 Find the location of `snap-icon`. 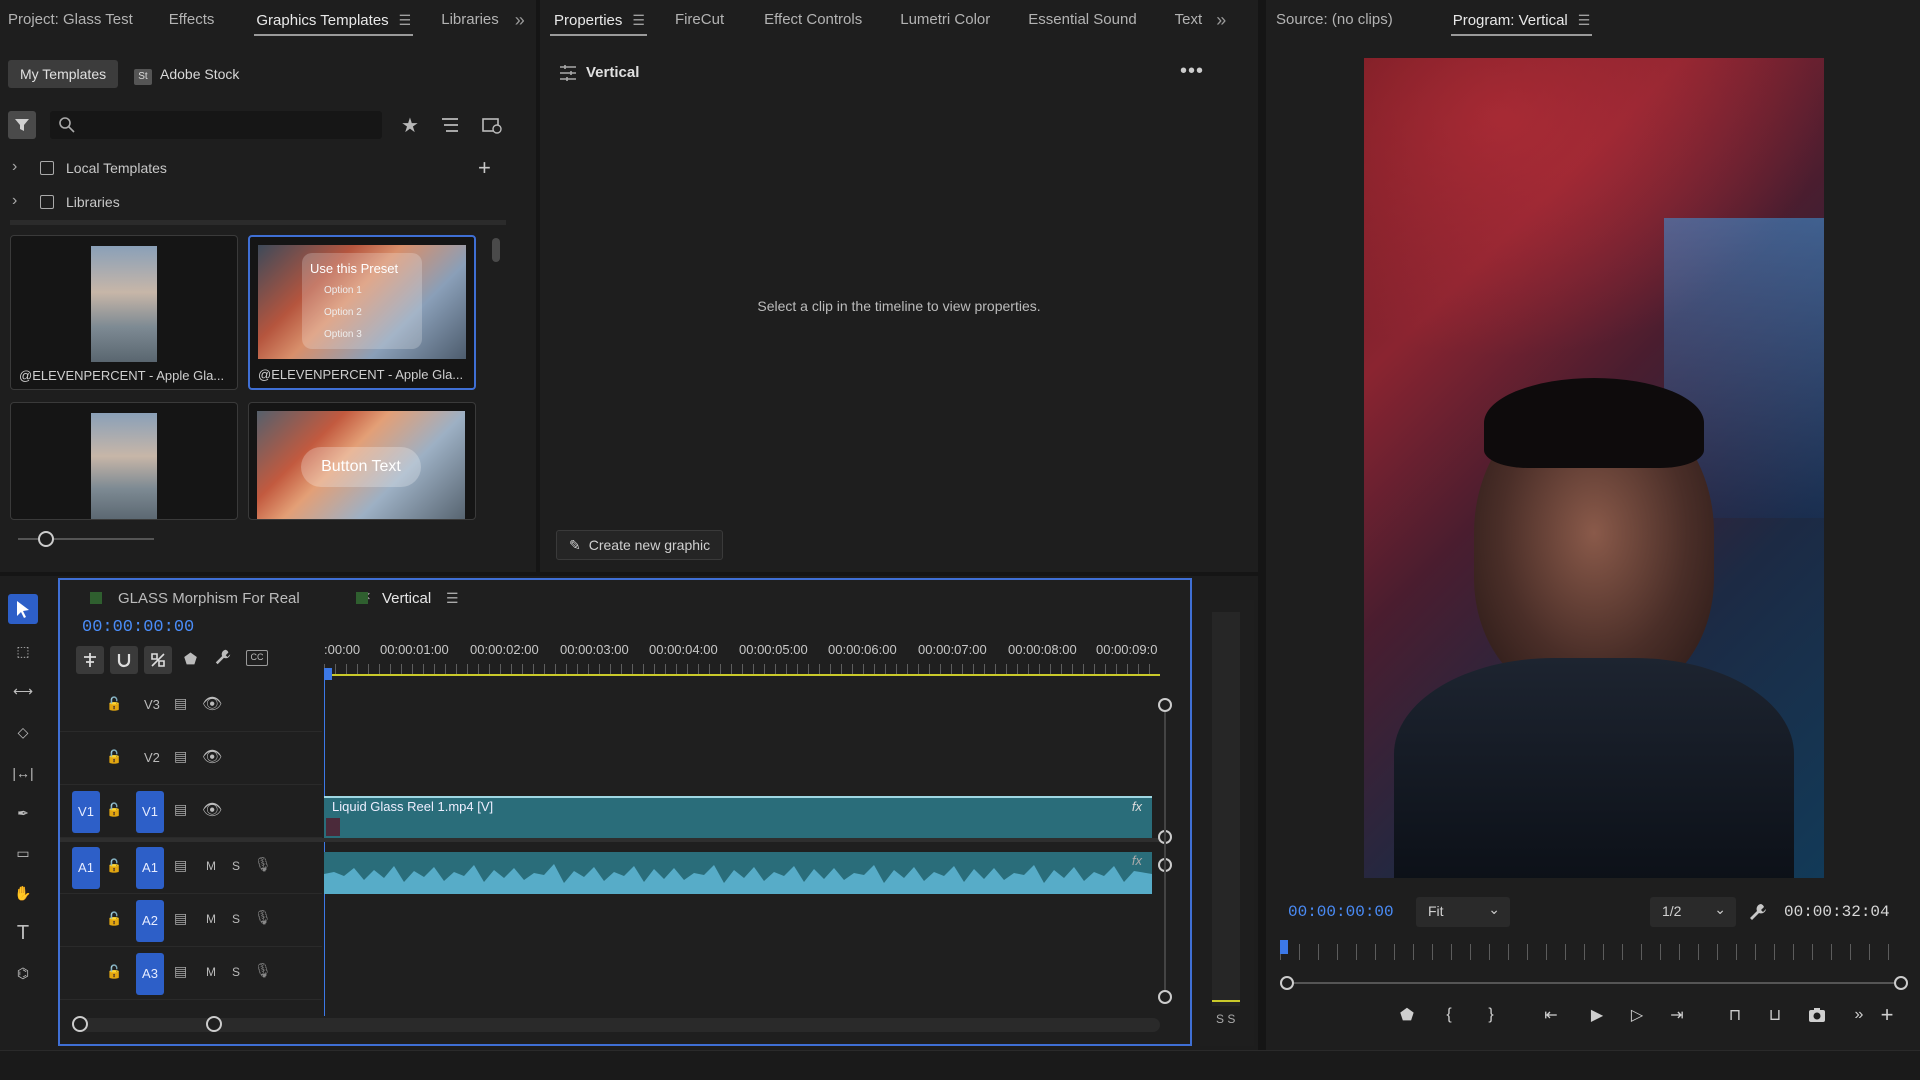

snap-icon is located at coordinates (124, 660).